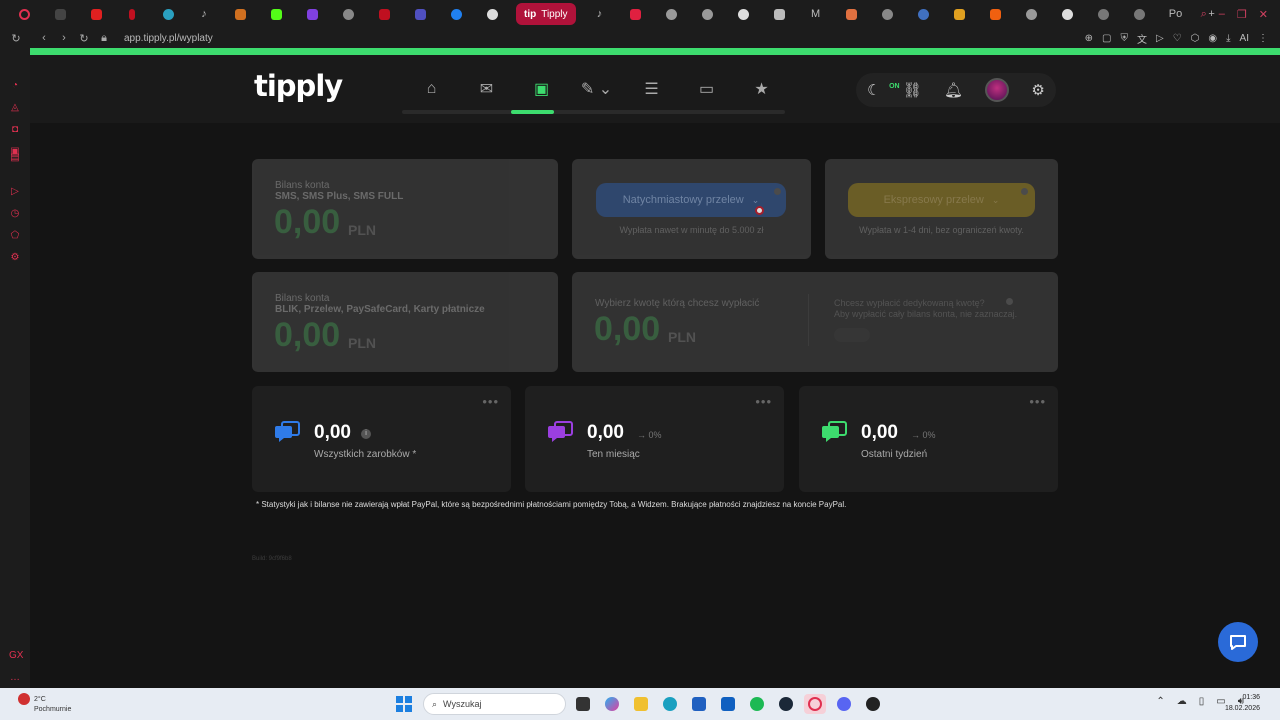 This screenshot has width=1280, height=720. I want to click on profile-icon: ◉, so click(1212, 38).